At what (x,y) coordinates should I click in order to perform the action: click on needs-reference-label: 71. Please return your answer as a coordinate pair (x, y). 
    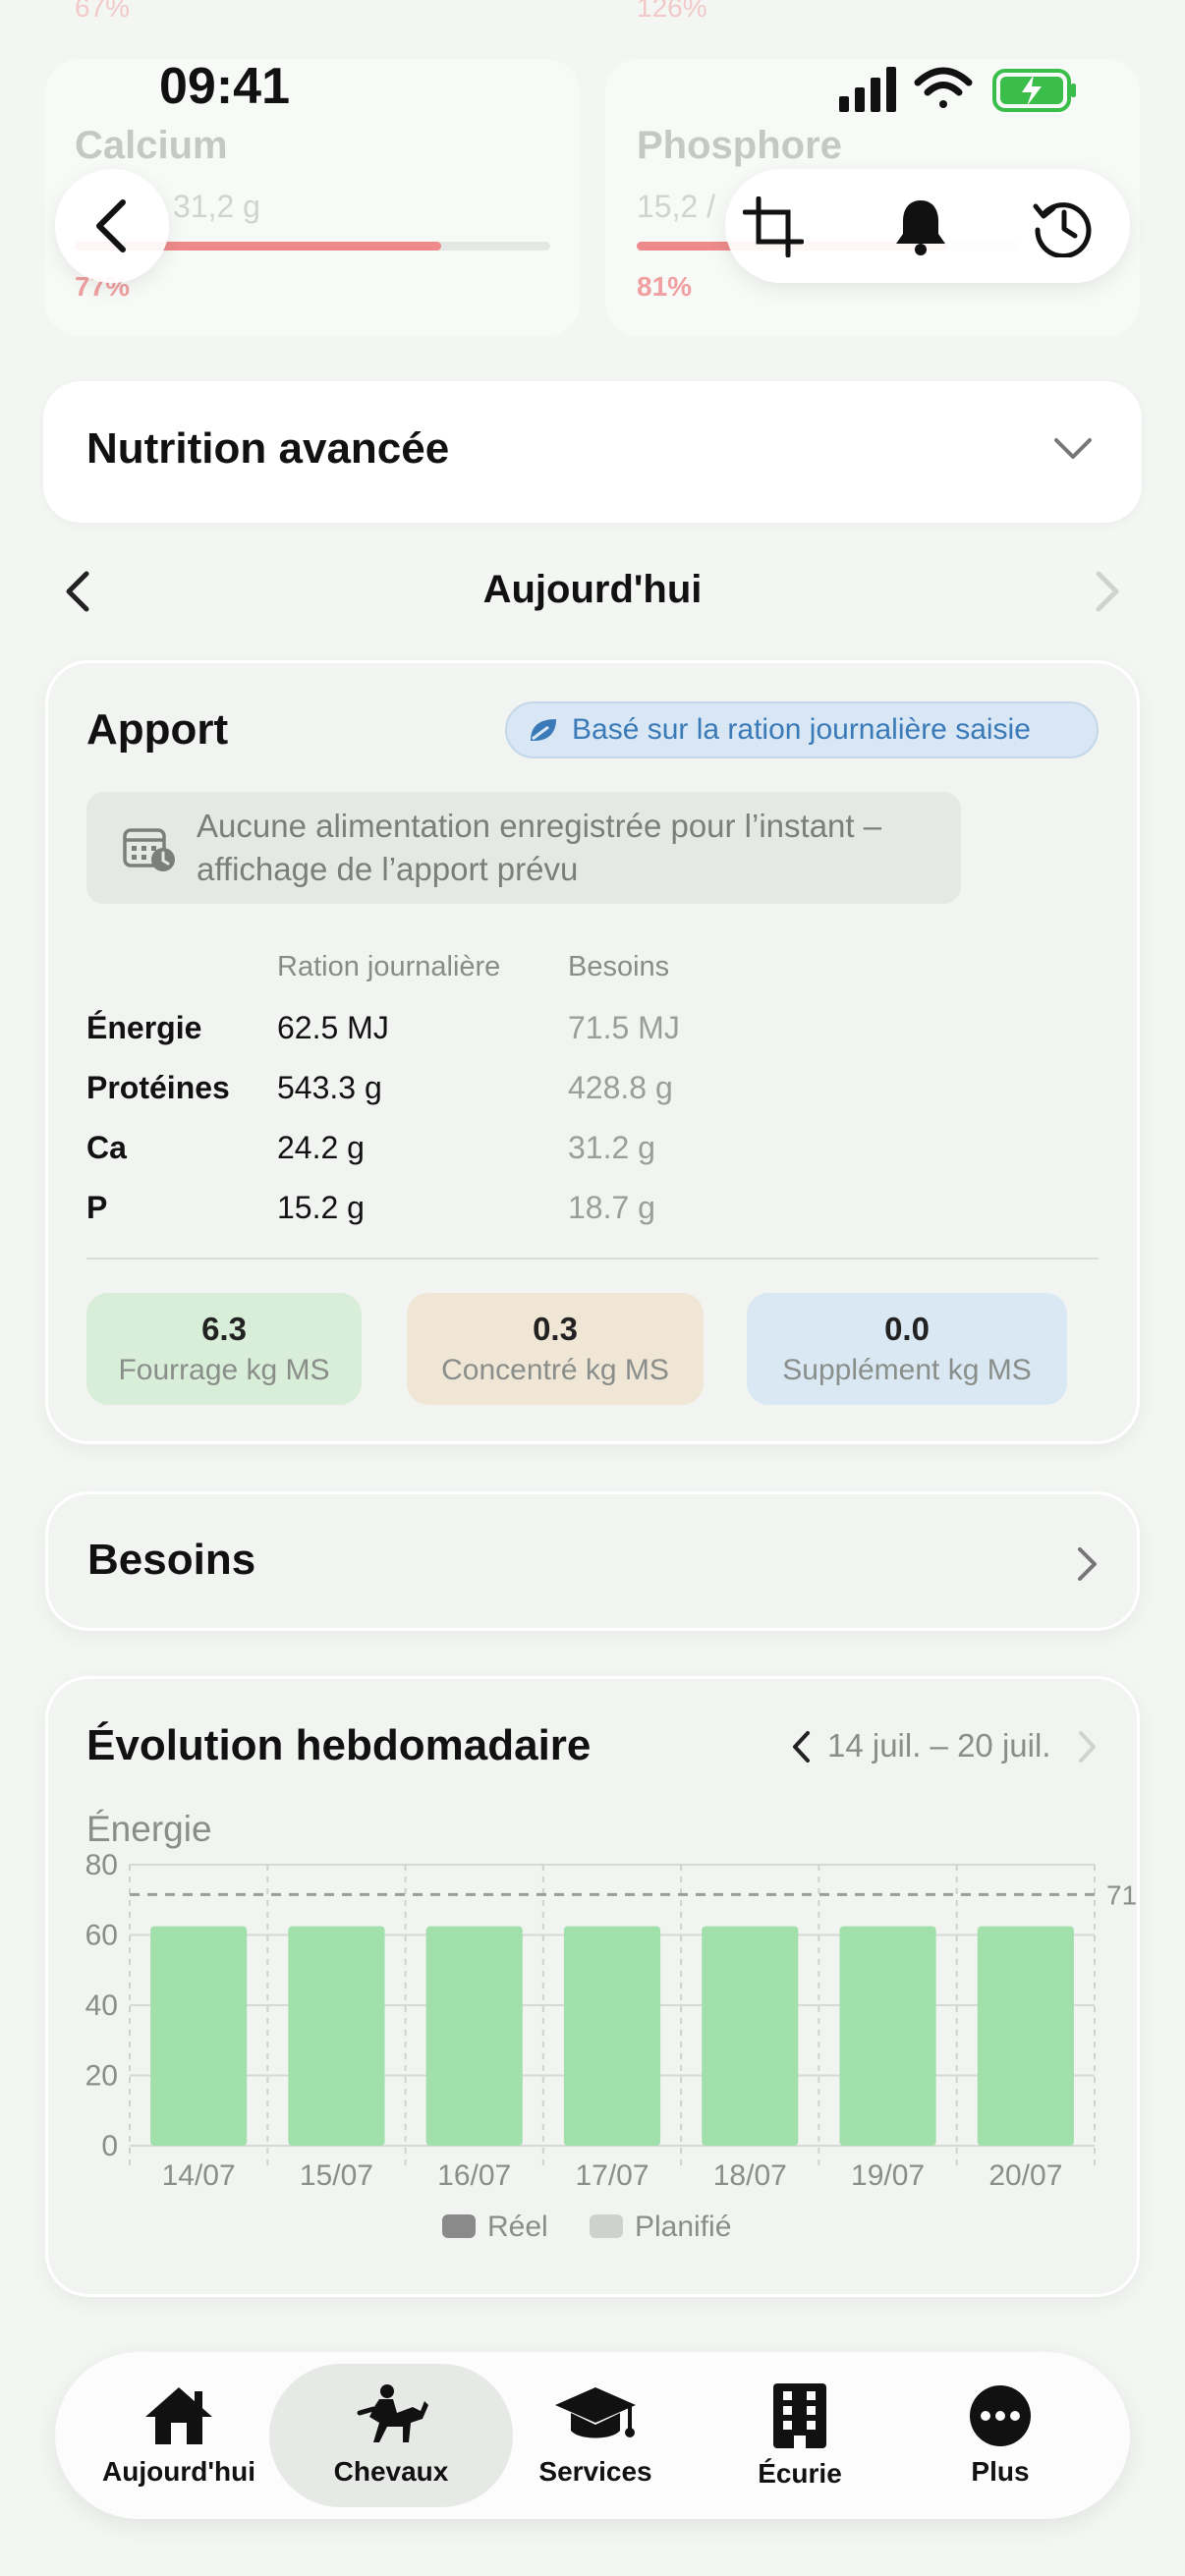
    Looking at the image, I should click on (1122, 1894).